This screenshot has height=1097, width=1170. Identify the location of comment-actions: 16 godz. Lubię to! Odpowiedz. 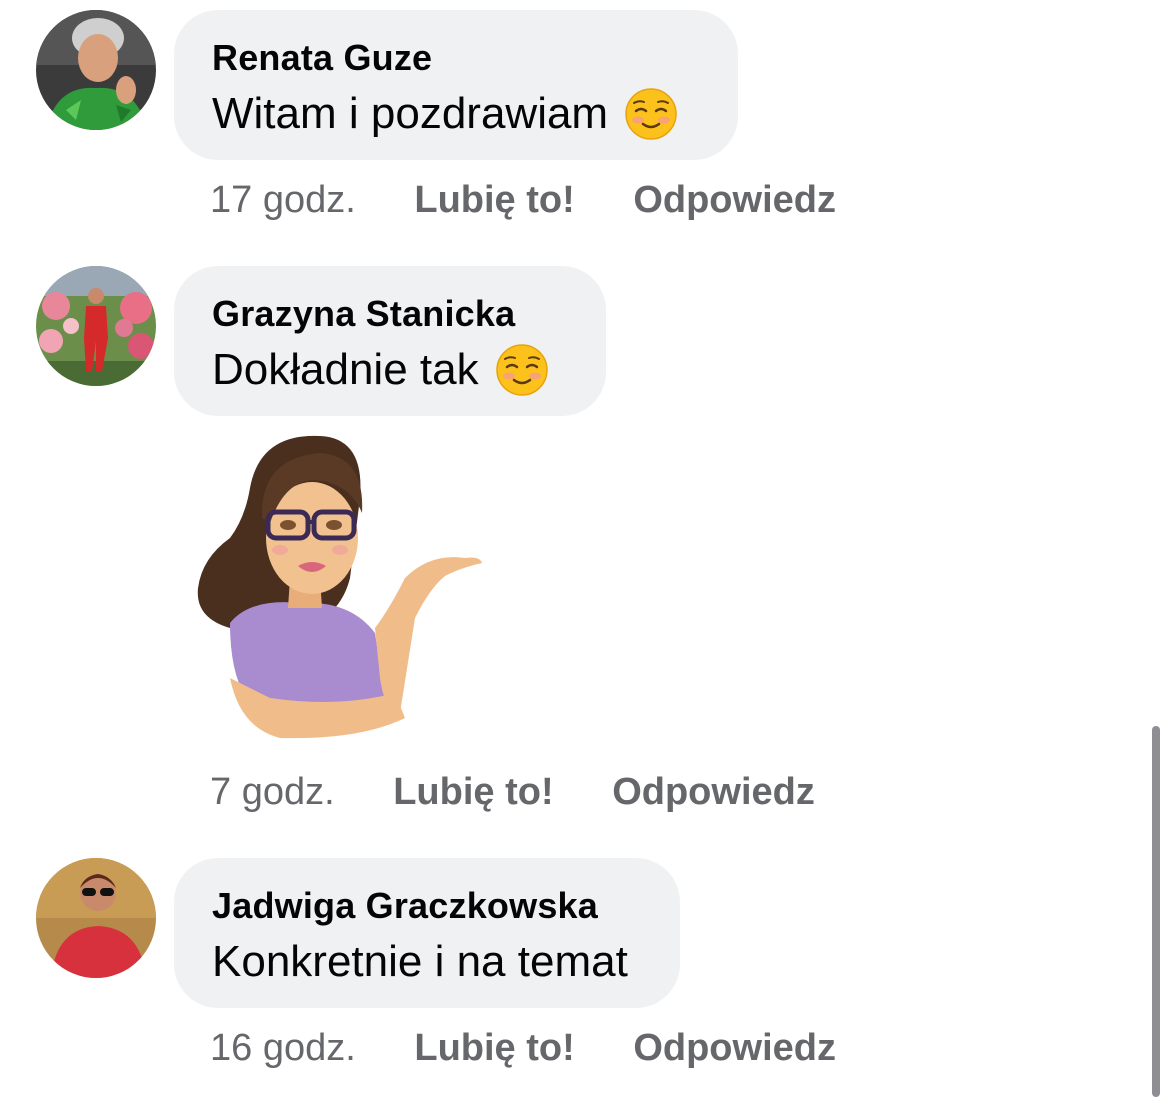
(523, 1048).